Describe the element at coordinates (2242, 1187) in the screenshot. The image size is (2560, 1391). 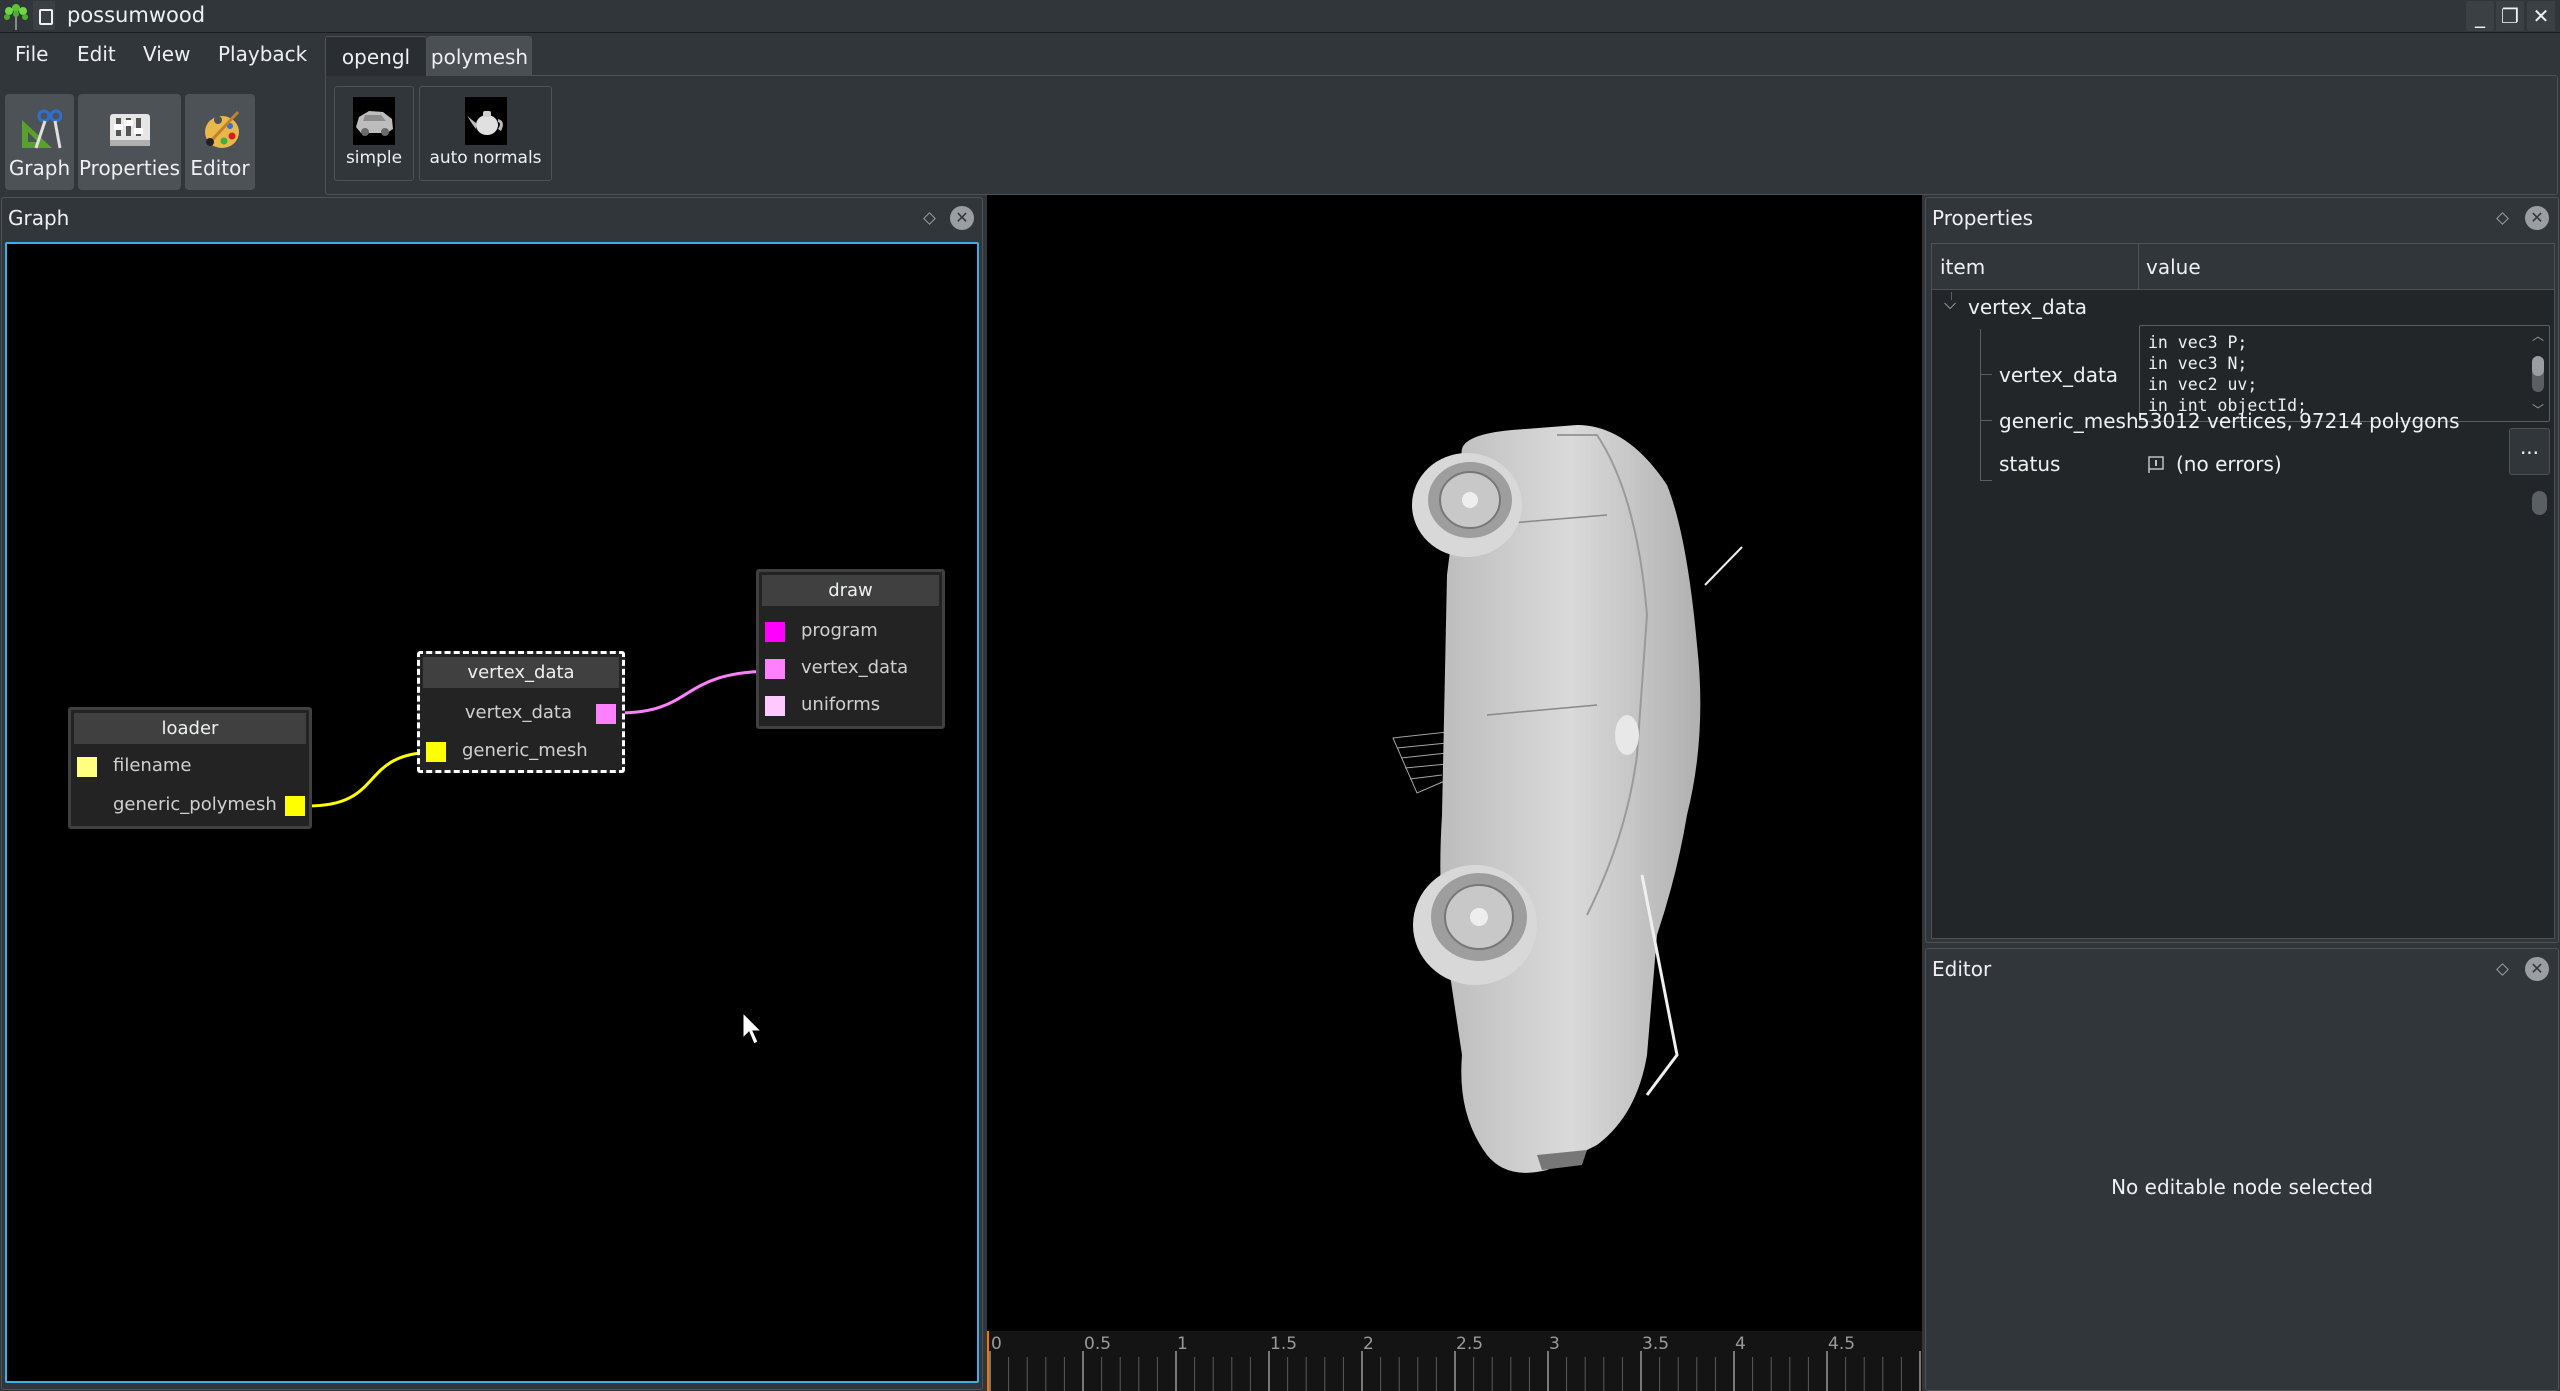
I see `editor-empty-message: No editable node selected` at that location.